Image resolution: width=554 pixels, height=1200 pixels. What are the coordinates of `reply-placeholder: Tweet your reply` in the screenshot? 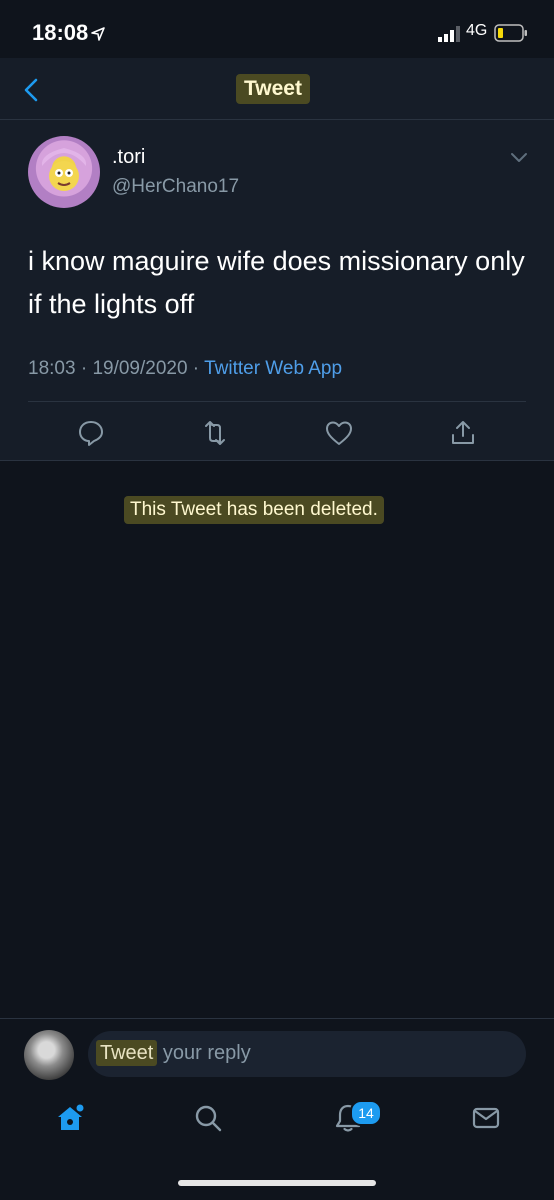 It's located at (173, 1053).